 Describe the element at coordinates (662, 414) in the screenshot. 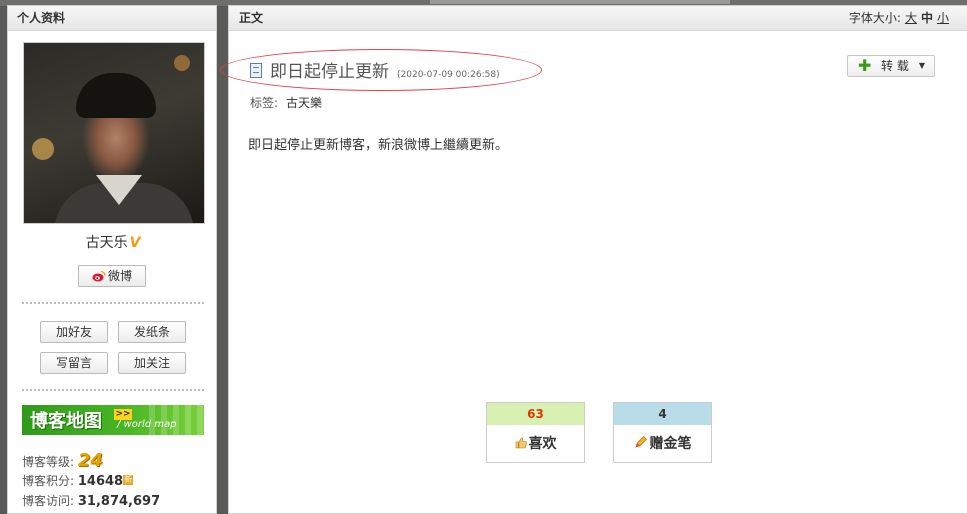

I see `gold-pen-count: 4` at that location.